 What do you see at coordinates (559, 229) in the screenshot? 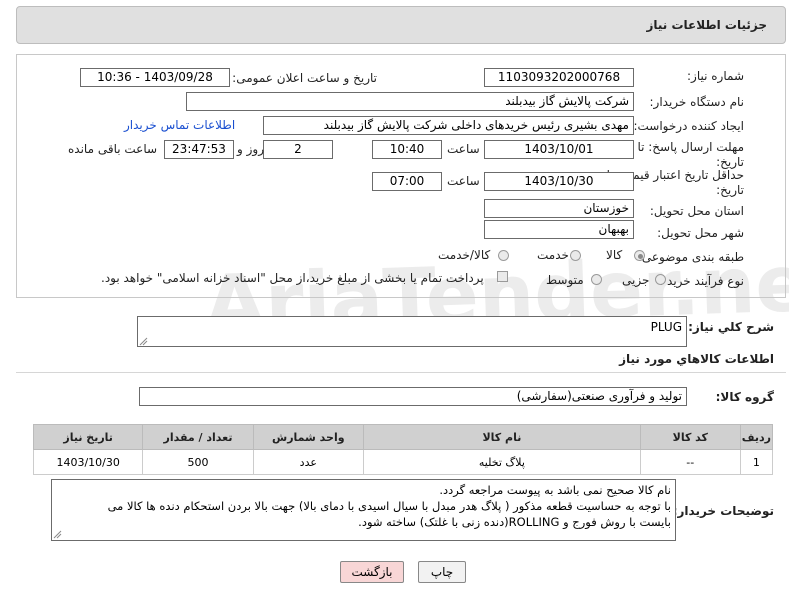
I see `city-field: بهبهان` at bounding box center [559, 229].